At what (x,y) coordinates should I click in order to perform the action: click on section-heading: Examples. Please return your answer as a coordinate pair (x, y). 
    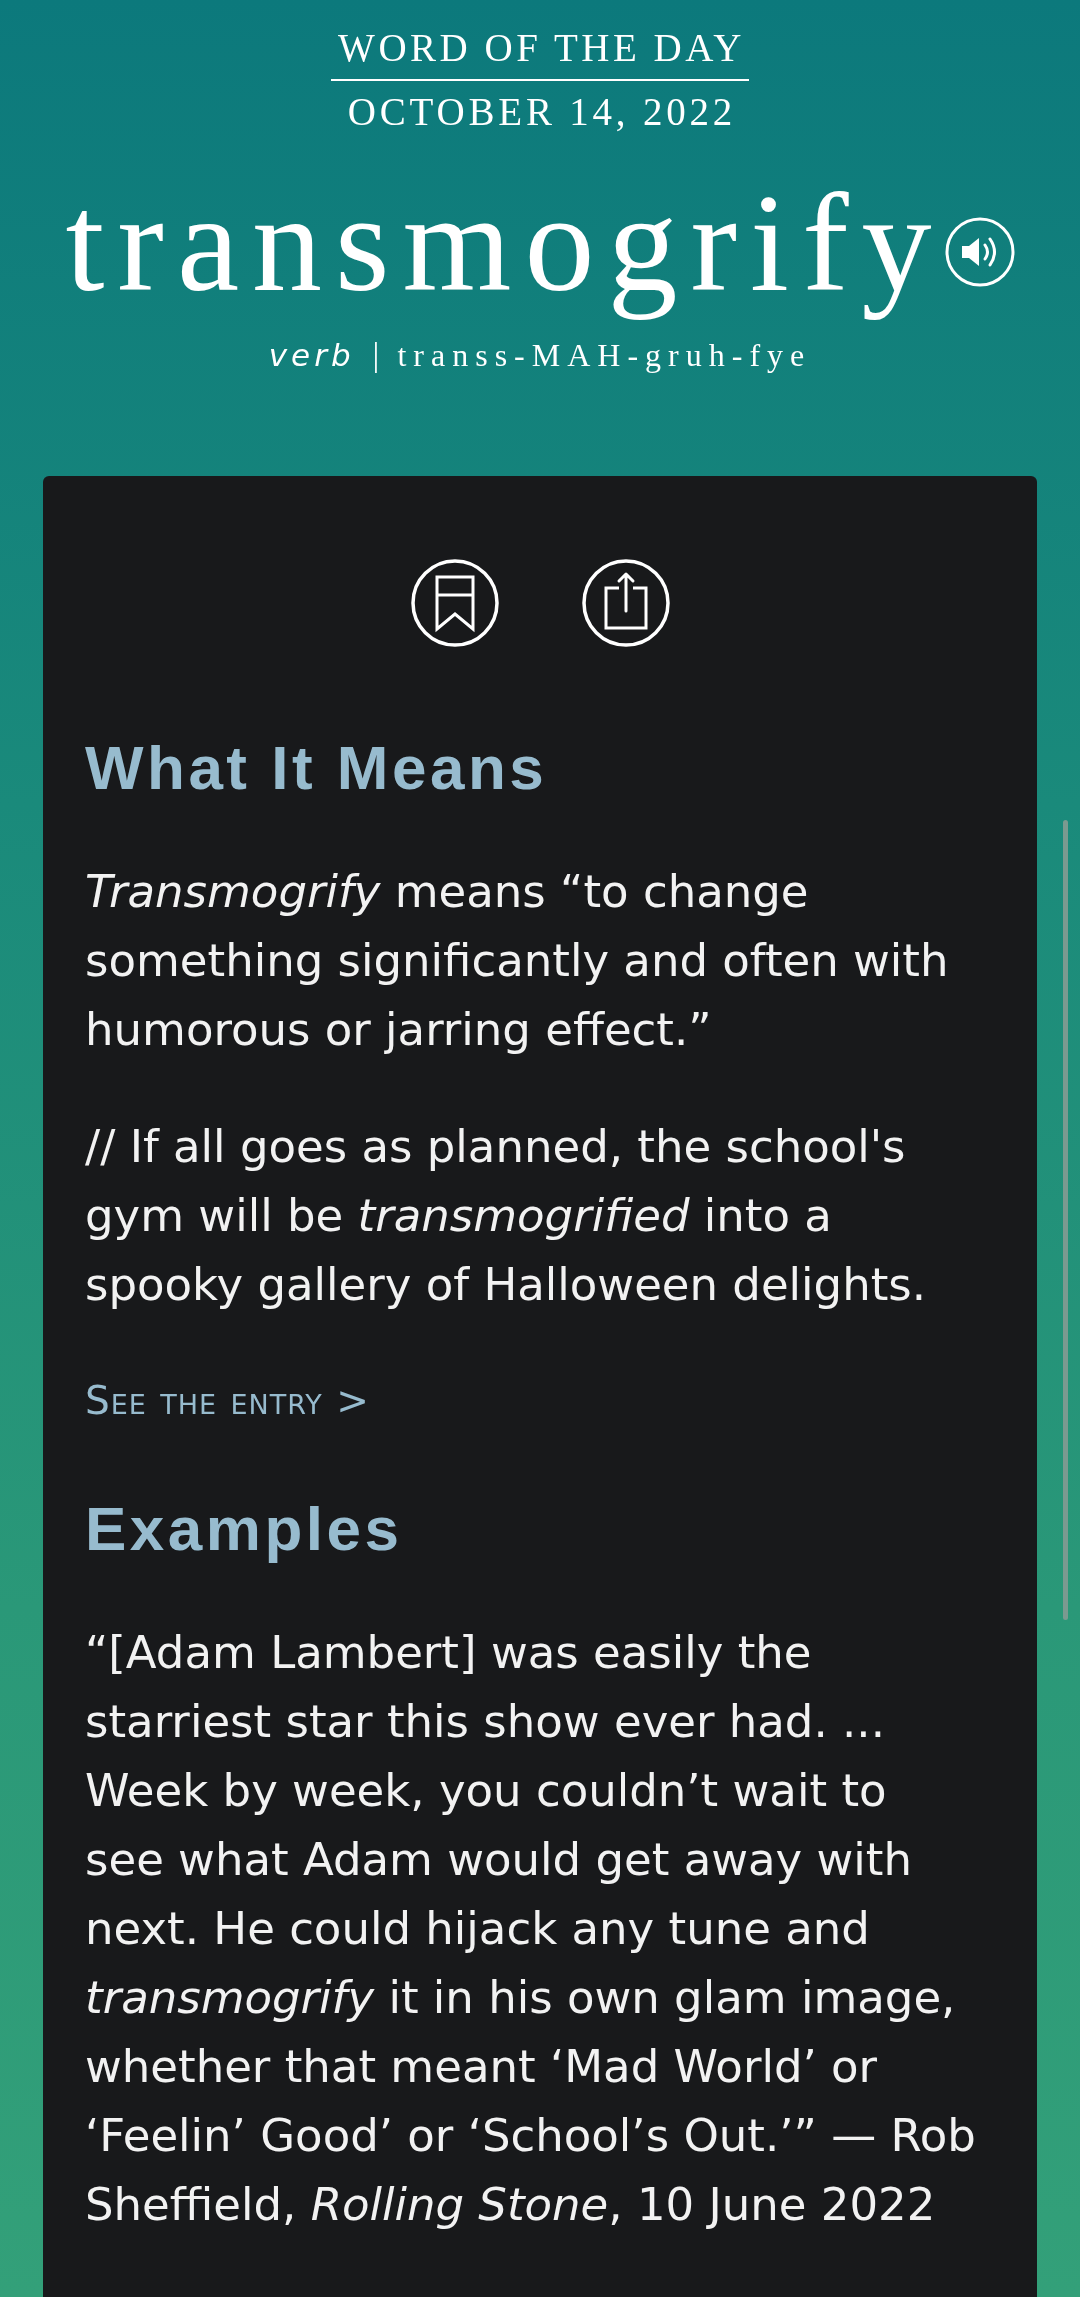
    Looking at the image, I should click on (244, 1529).